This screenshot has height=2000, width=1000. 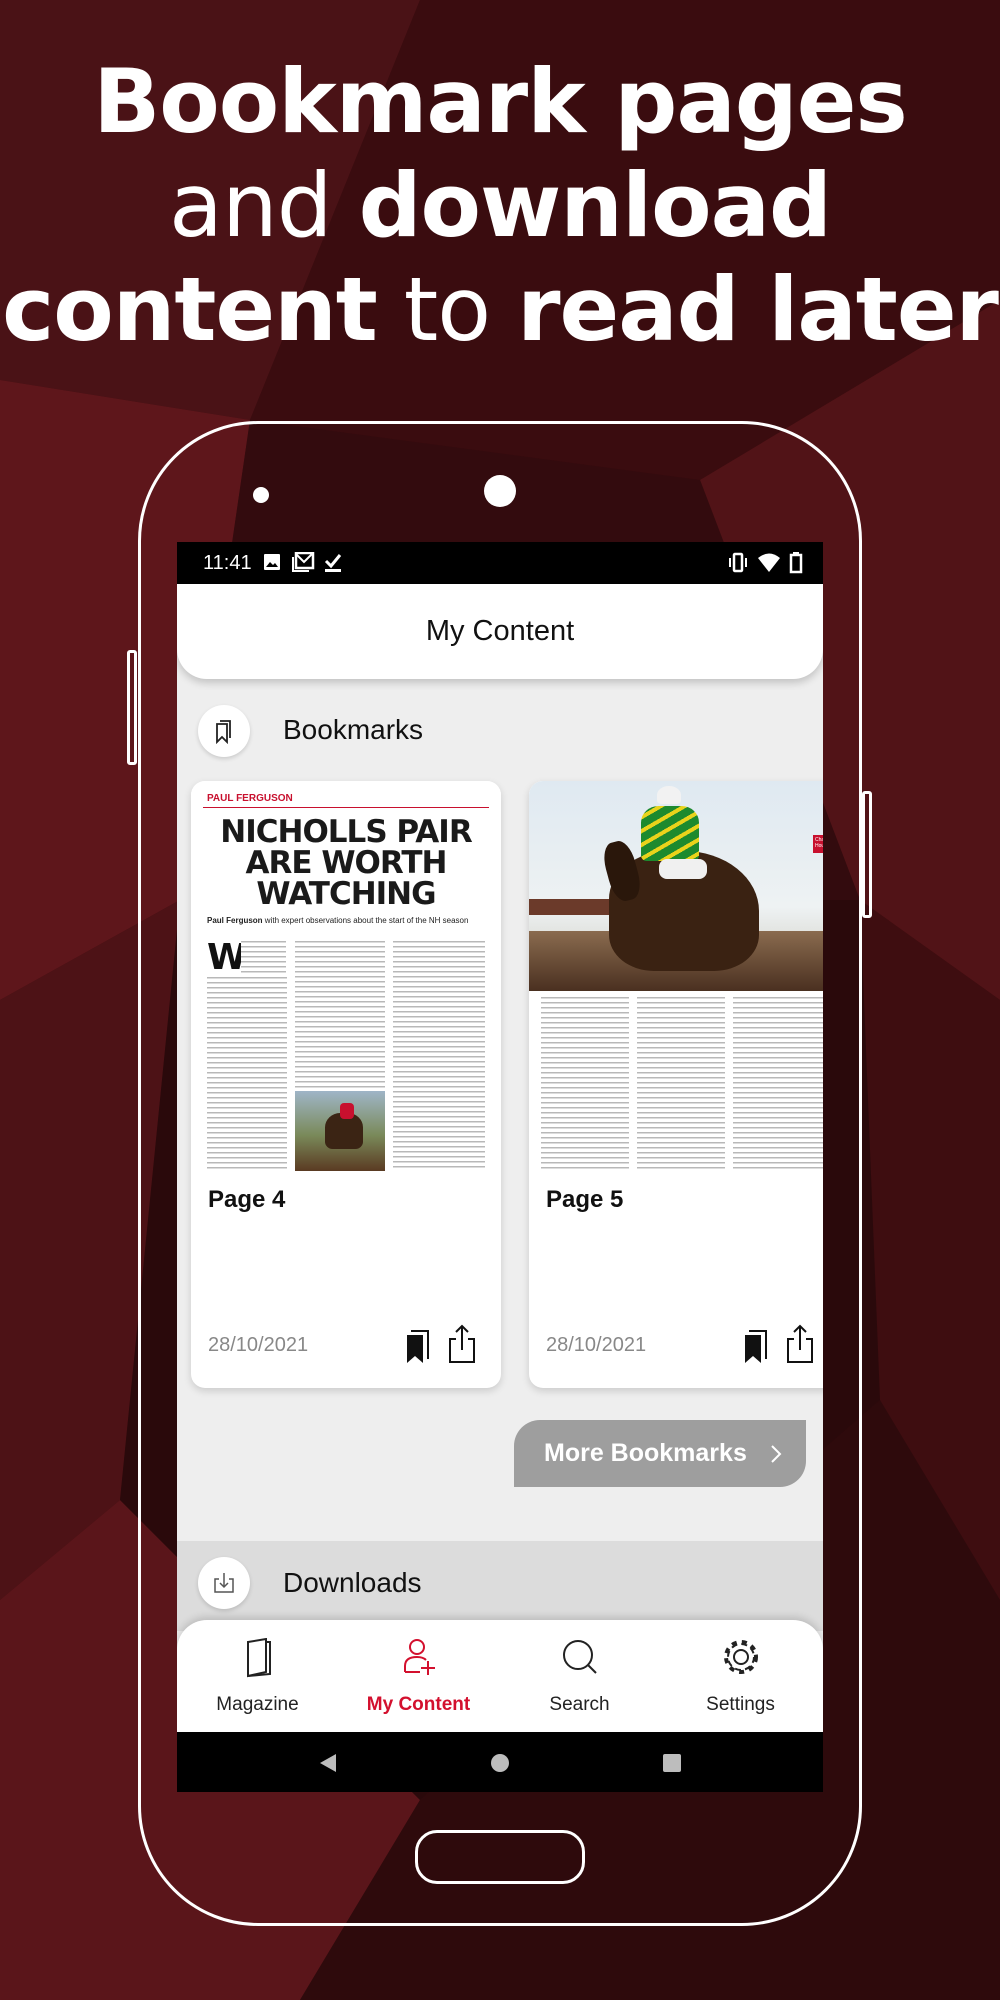 I want to click on image-icon, so click(x=272, y=562).